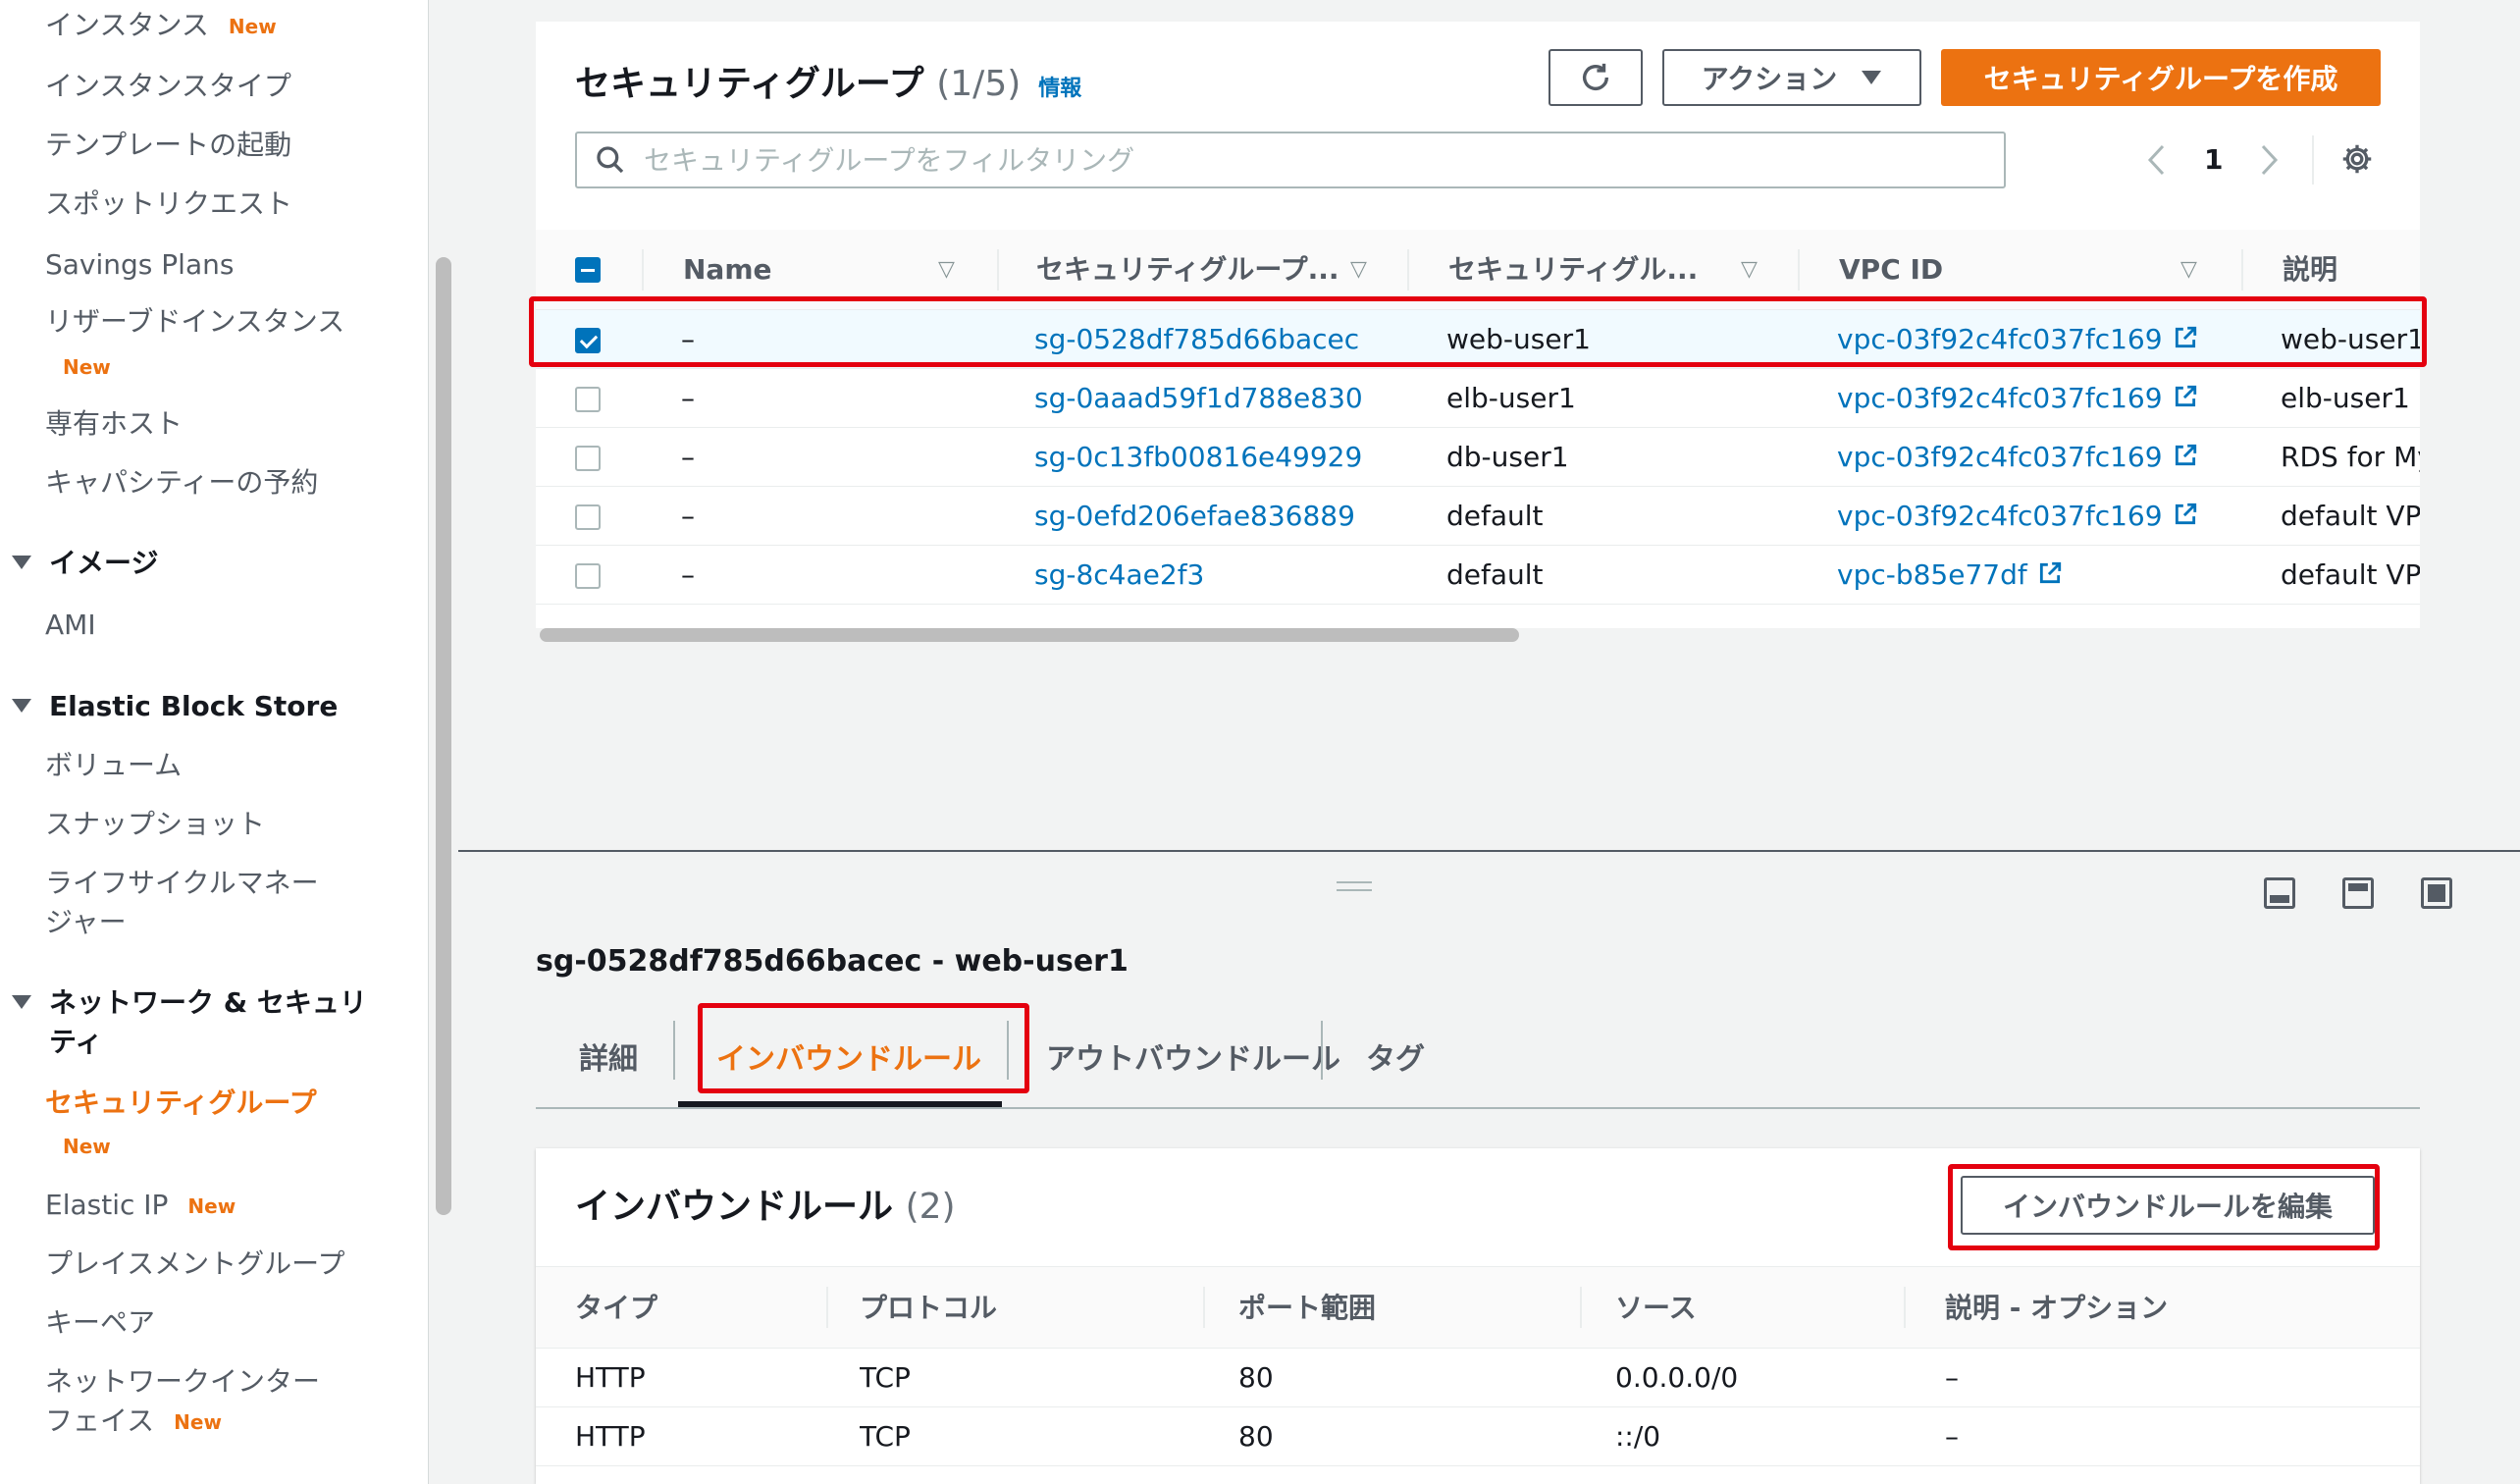  What do you see at coordinates (1395, 1060) in the screenshot?
I see `tab-tags: タグ` at bounding box center [1395, 1060].